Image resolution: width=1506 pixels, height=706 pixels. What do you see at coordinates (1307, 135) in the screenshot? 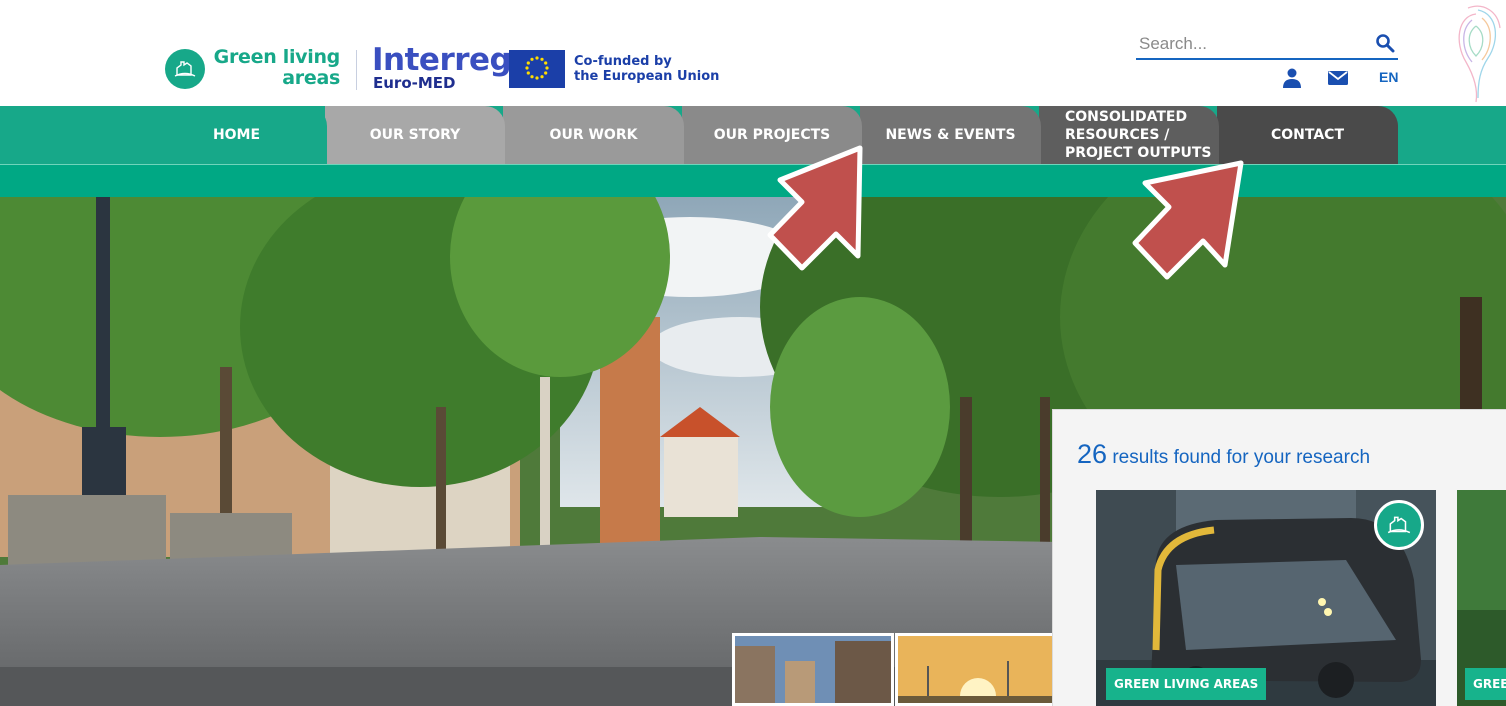
I see `tab-contact-label: CONTACT` at bounding box center [1307, 135].